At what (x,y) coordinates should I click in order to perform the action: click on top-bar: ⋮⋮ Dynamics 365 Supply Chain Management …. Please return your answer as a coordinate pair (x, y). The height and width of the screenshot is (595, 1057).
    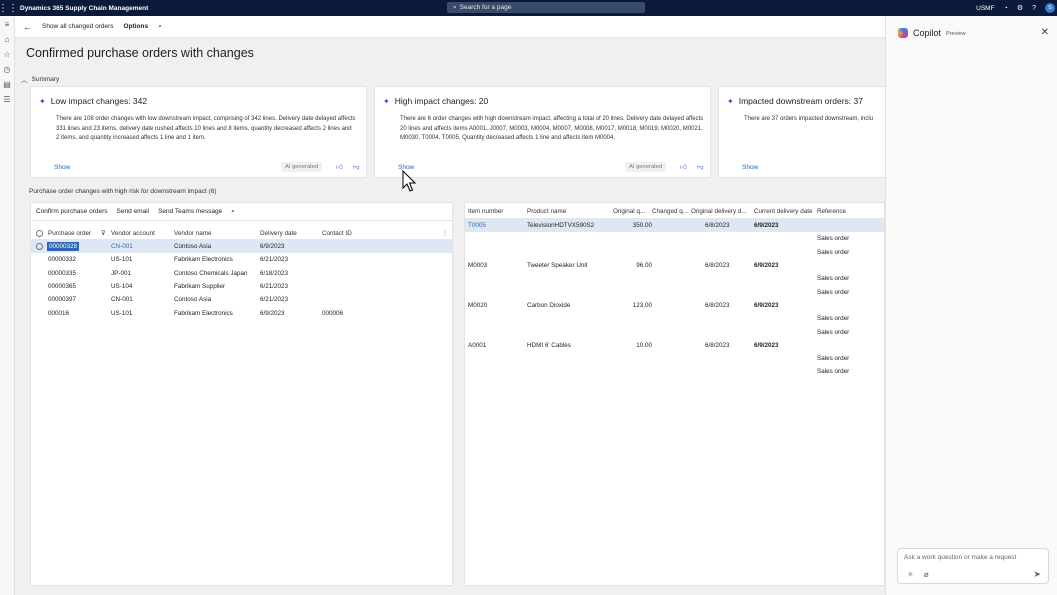
    Looking at the image, I should click on (528, 8).